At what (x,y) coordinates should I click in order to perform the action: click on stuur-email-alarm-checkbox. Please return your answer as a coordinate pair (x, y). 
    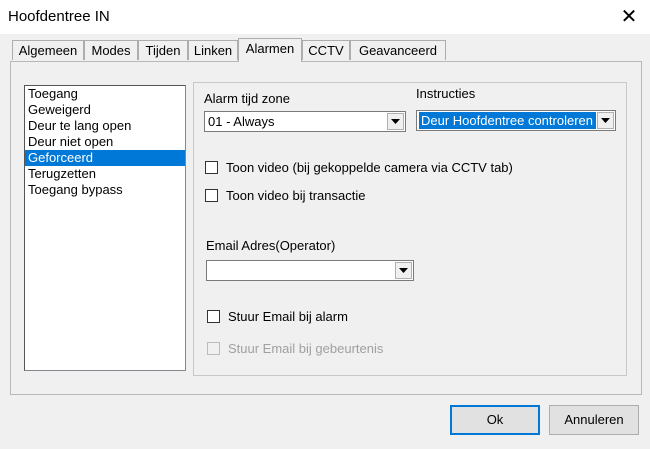
    Looking at the image, I should click on (213, 316).